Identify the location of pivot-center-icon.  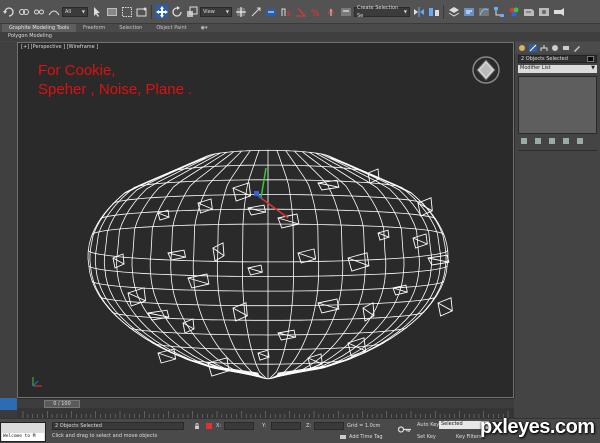
(240, 11).